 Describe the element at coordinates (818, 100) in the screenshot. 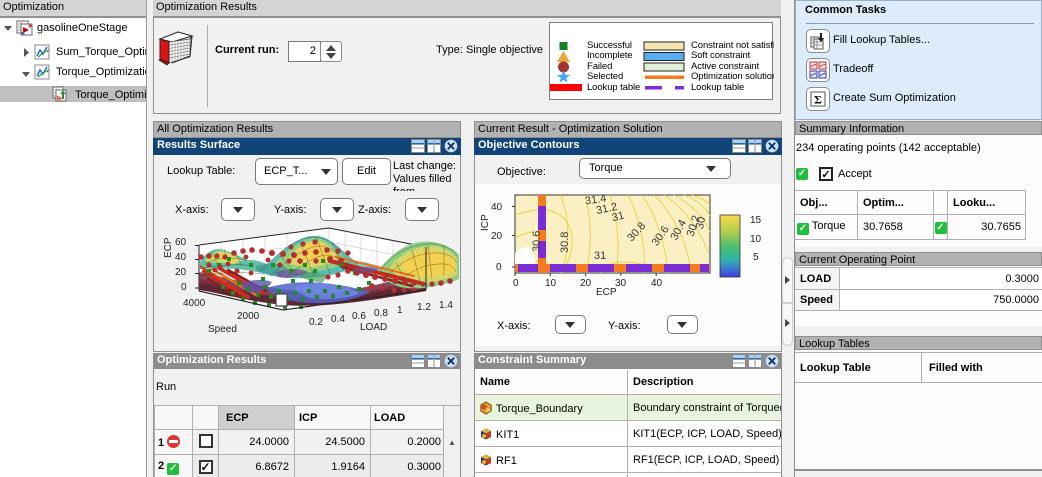

I see `svg-text: Σ` at that location.